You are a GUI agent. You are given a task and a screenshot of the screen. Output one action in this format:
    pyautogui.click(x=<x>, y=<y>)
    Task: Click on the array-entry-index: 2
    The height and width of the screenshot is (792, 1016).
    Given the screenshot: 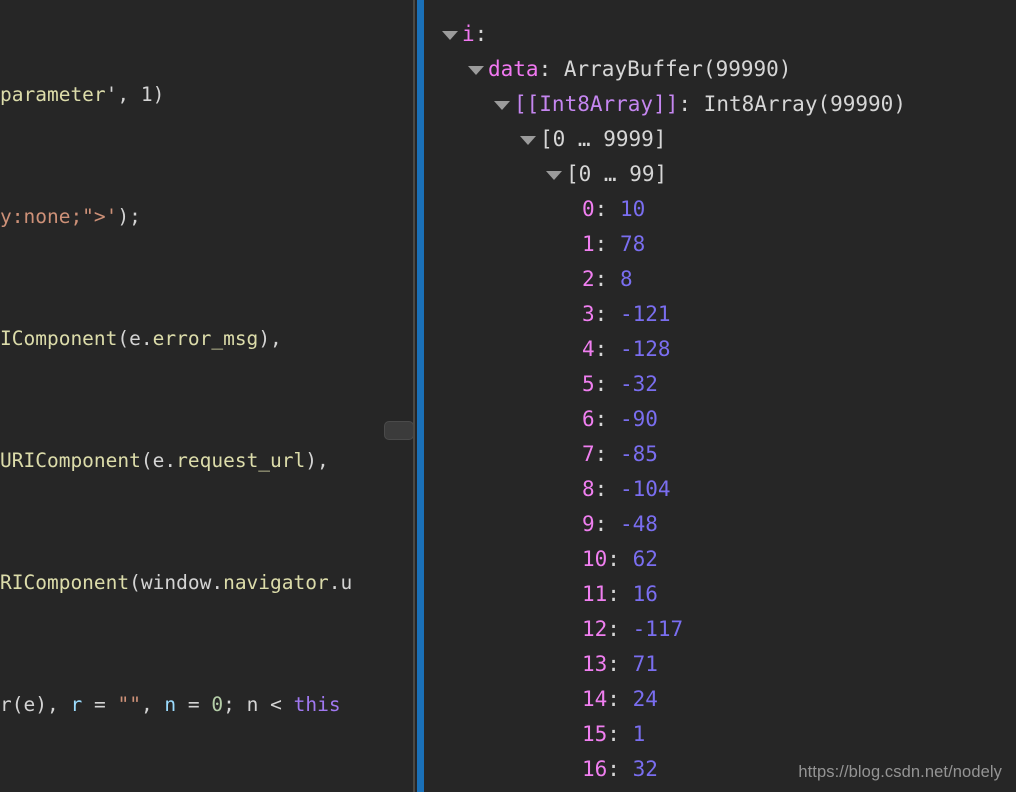 What is the action you would take?
    pyautogui.click(x=588, y=279)
    